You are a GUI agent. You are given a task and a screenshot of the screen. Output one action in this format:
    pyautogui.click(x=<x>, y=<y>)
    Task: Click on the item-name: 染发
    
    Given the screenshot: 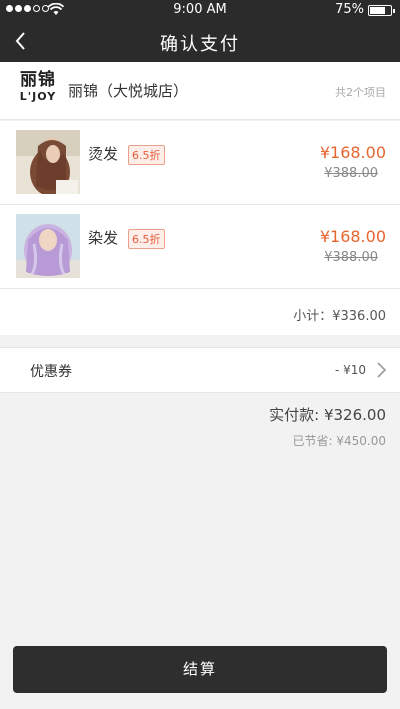 What is the action you would take?
    pyautogui.click(x=103, y=238)
    